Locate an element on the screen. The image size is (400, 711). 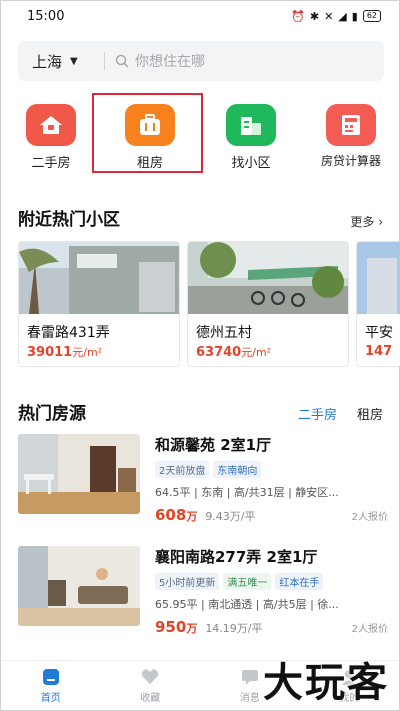
community-price: 147 is located at coordinates (378, 350).